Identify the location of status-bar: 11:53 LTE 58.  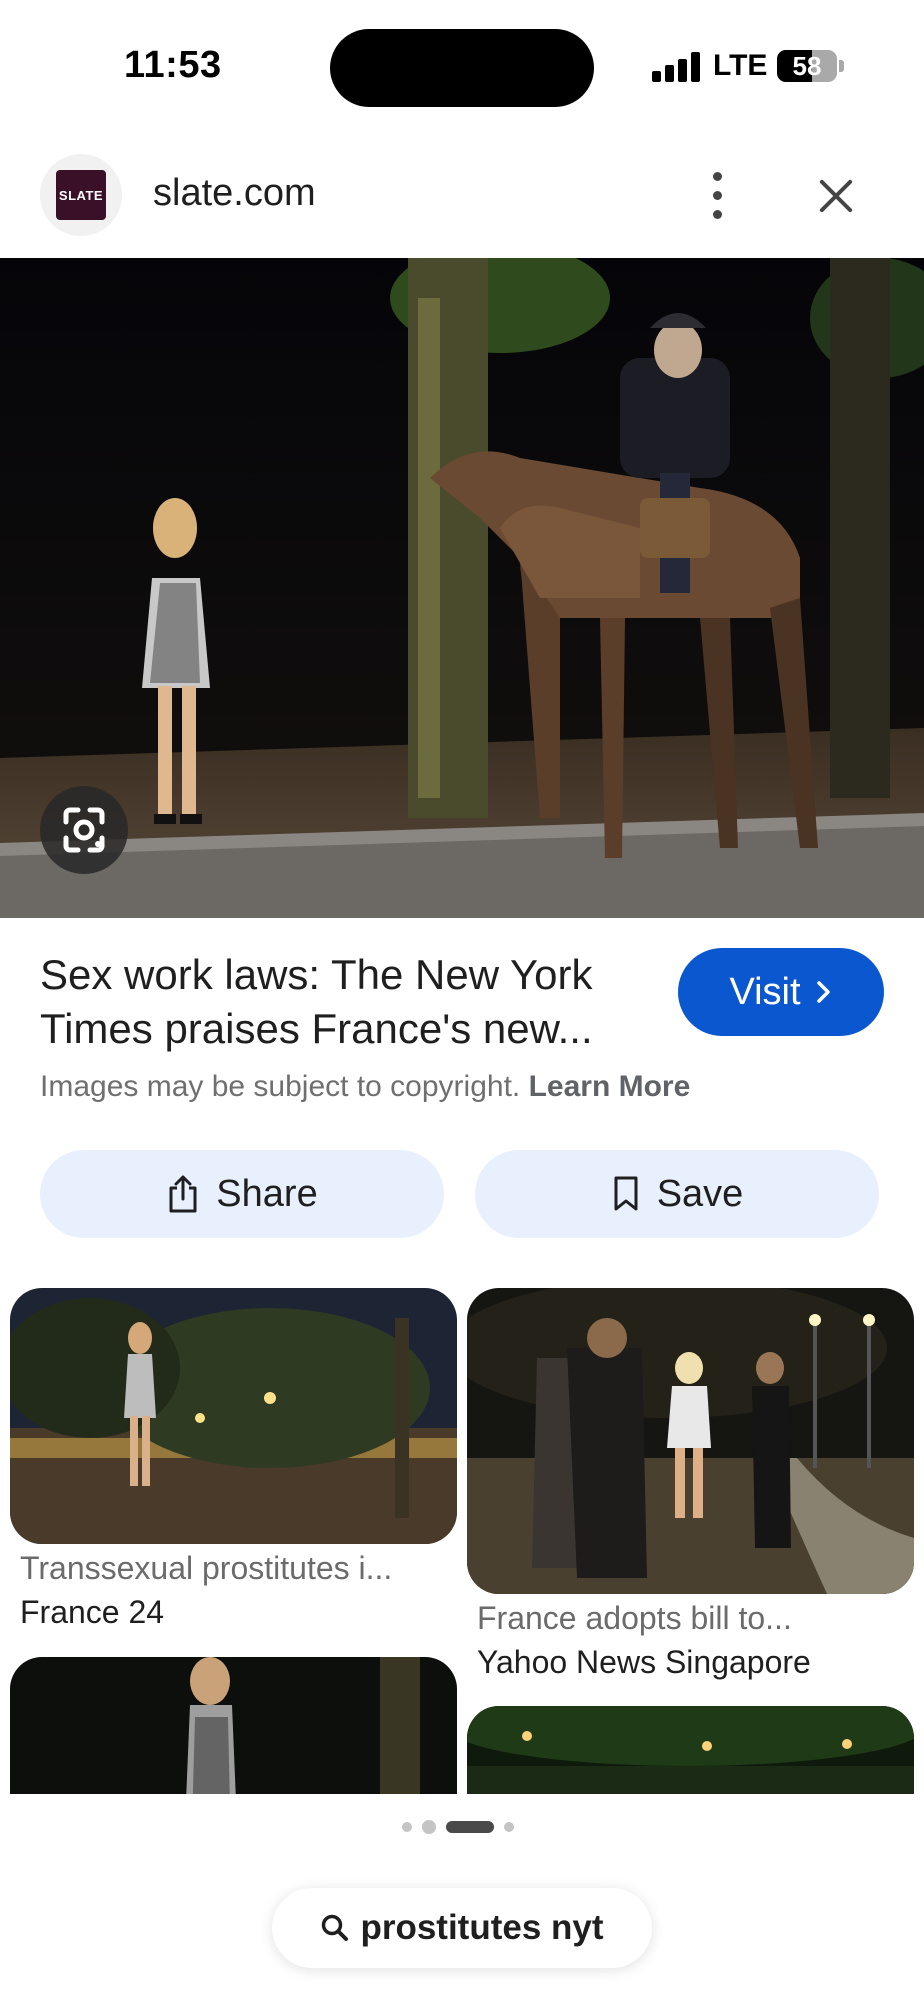
(462, 67).